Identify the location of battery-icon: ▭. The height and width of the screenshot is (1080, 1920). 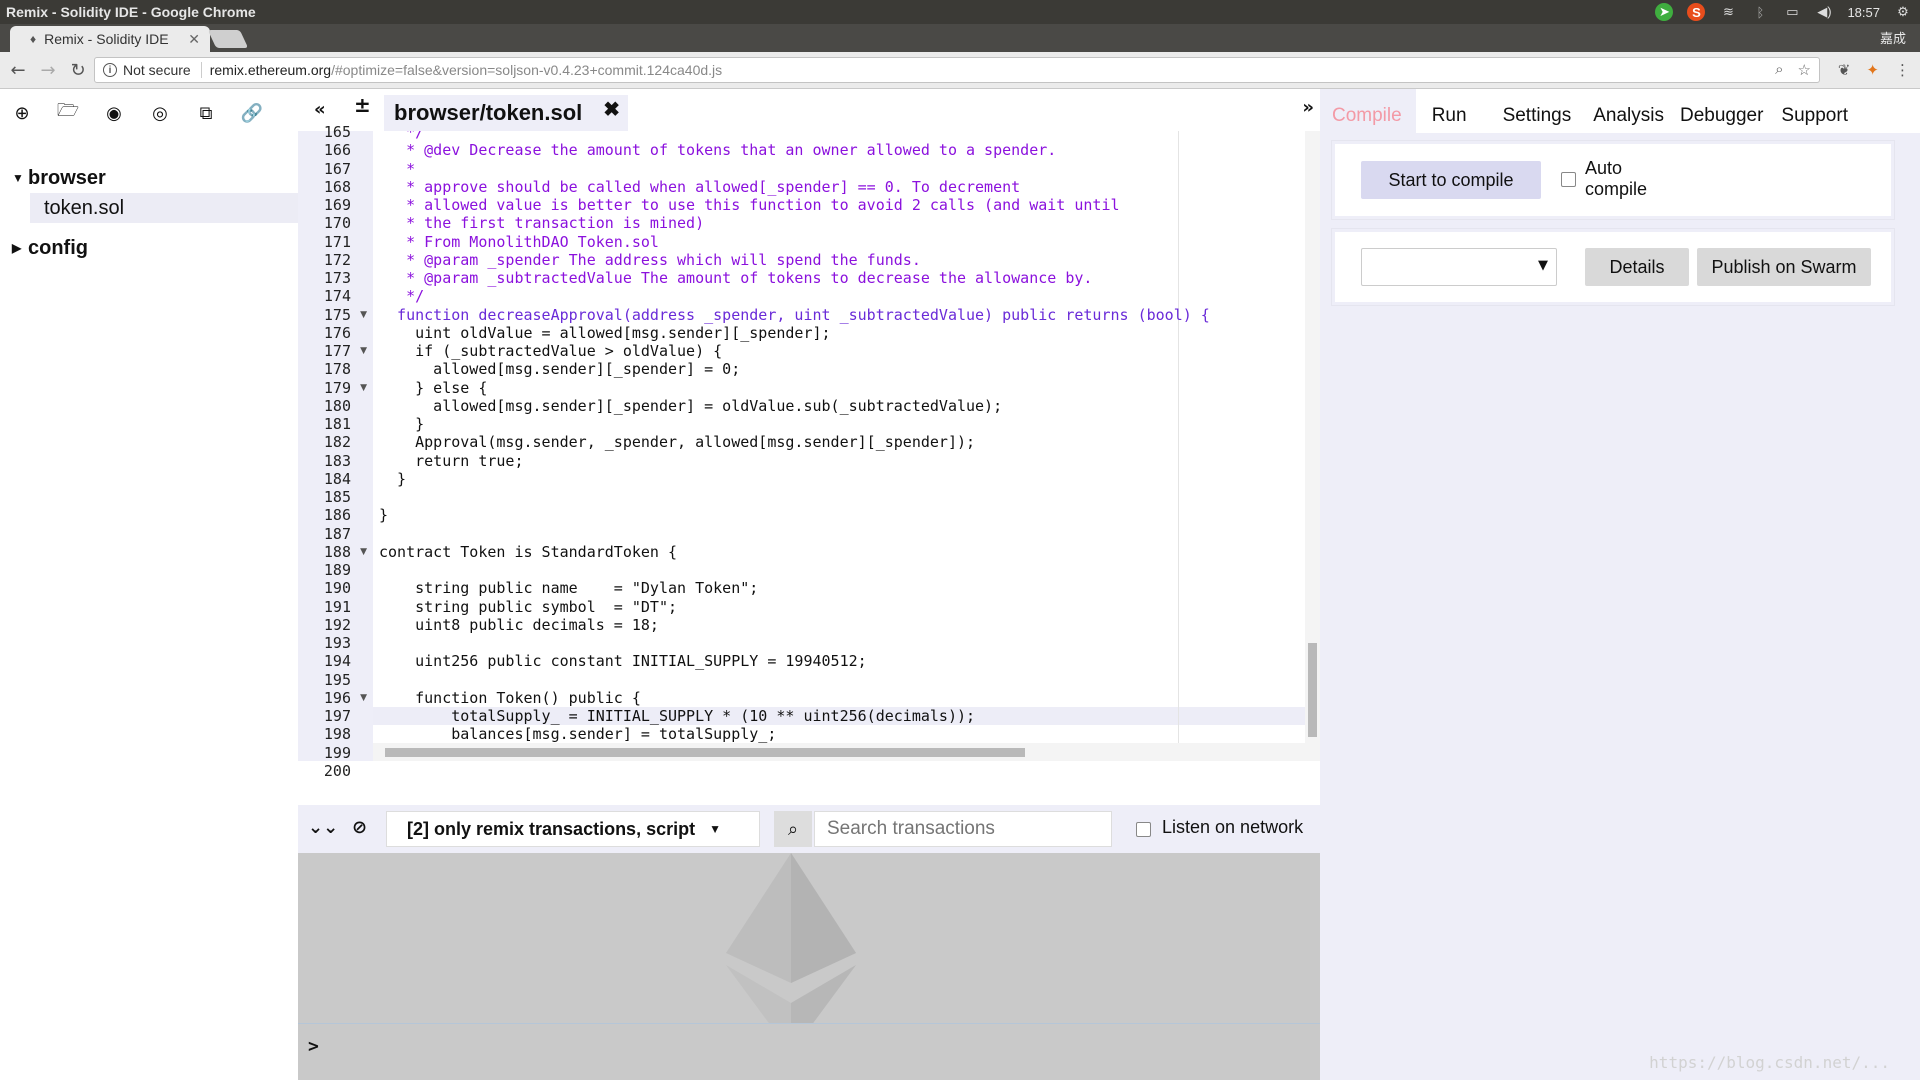
(1792, 12).